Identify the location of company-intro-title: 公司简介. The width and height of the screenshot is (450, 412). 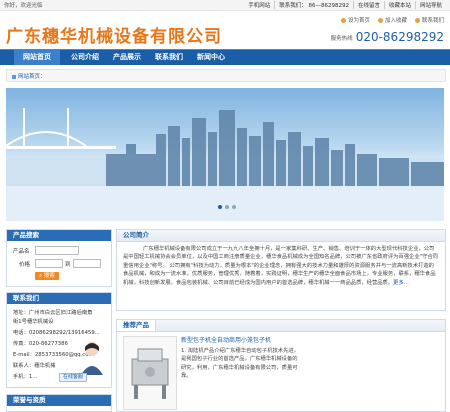
(281, 236).